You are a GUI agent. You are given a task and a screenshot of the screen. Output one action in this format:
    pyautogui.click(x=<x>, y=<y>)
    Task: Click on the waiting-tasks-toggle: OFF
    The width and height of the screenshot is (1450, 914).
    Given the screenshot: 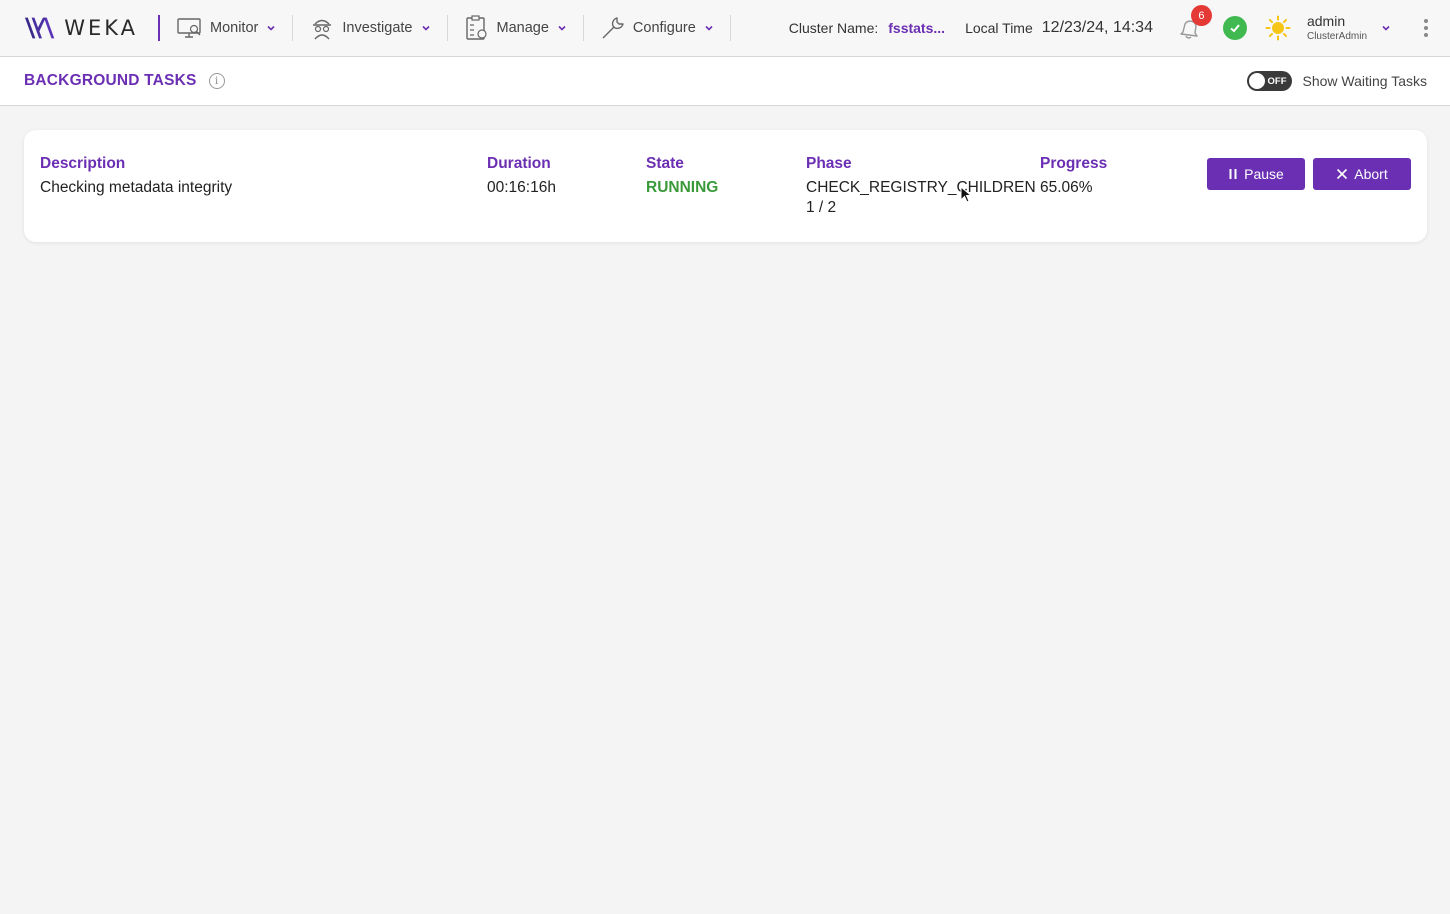 What is the action you would take?
    pyautogui.click(x=1269, y=81)
    